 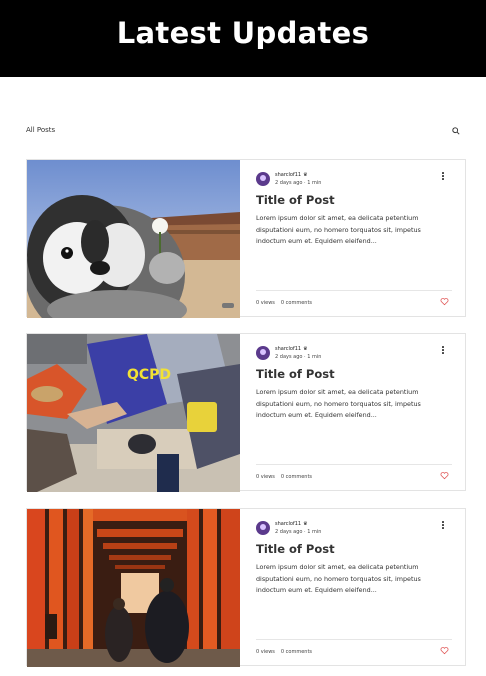 I want to click on all-posts-link: All Posts, so click(x=40, y=130).